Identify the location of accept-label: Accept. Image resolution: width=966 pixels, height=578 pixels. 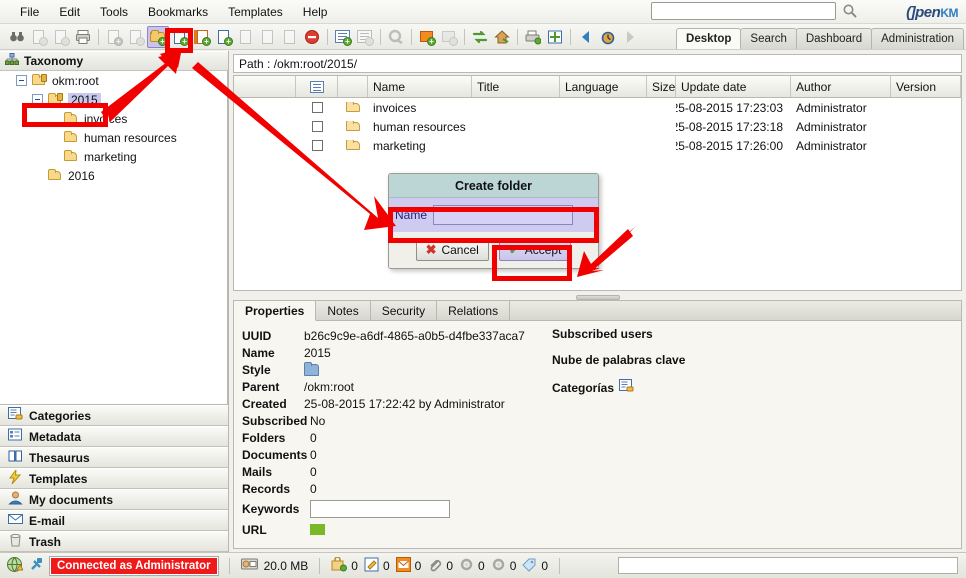
(543, 250).